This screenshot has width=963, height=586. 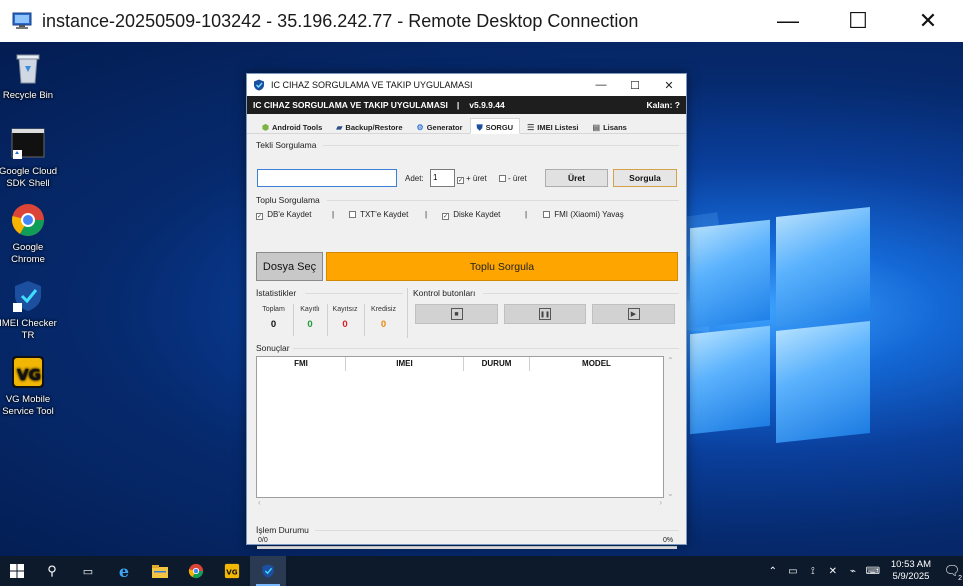 What do you see at coordinates (350, 105) in the screenshot?
I see `header-title: IC CIHAZ SORGULAMA VE TAKIP UYGULAMASI` at bounding box center [350, 105].